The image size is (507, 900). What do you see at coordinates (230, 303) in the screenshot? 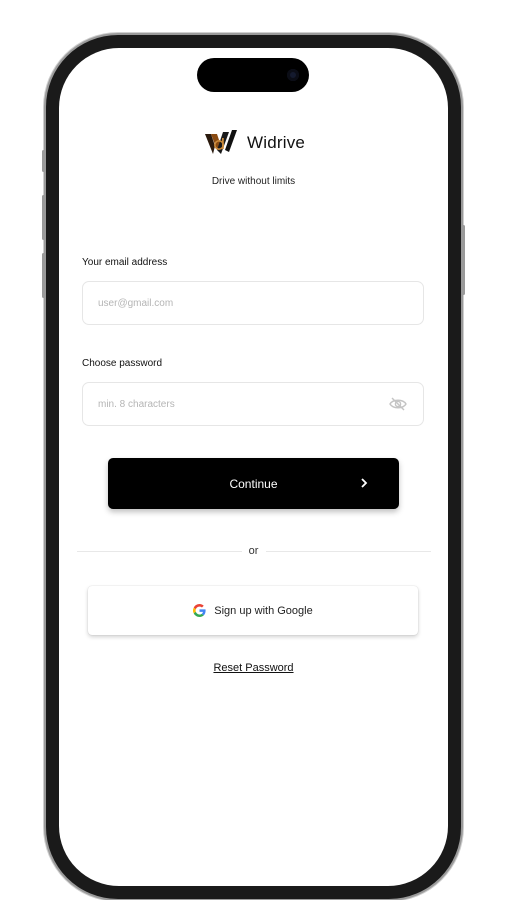
I see `email-input` at bounding box center [230, 303].